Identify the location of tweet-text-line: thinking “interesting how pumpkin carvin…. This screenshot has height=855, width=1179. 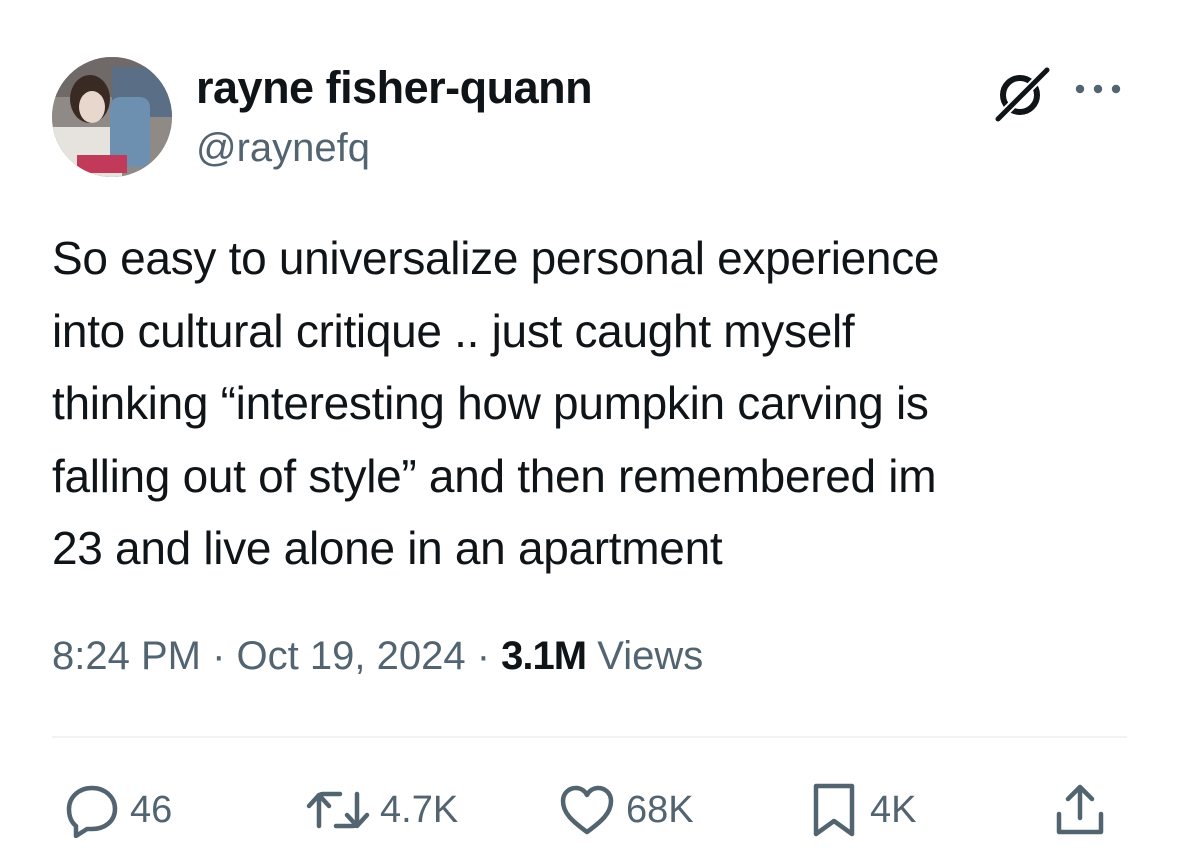
(490, 403).